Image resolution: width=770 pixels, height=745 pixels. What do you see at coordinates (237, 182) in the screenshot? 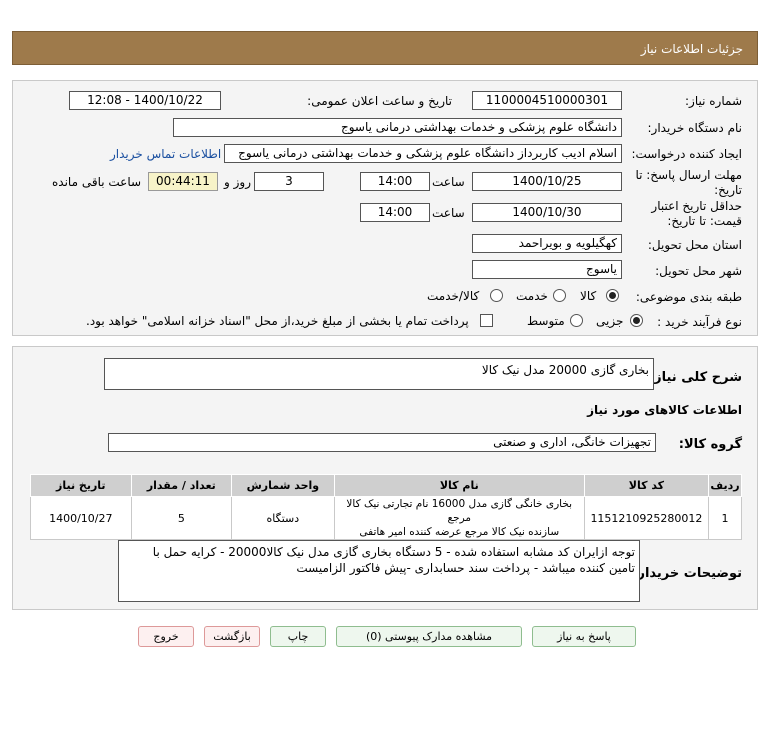
I see `days-label: روز و` at bounding box center [237, 182].